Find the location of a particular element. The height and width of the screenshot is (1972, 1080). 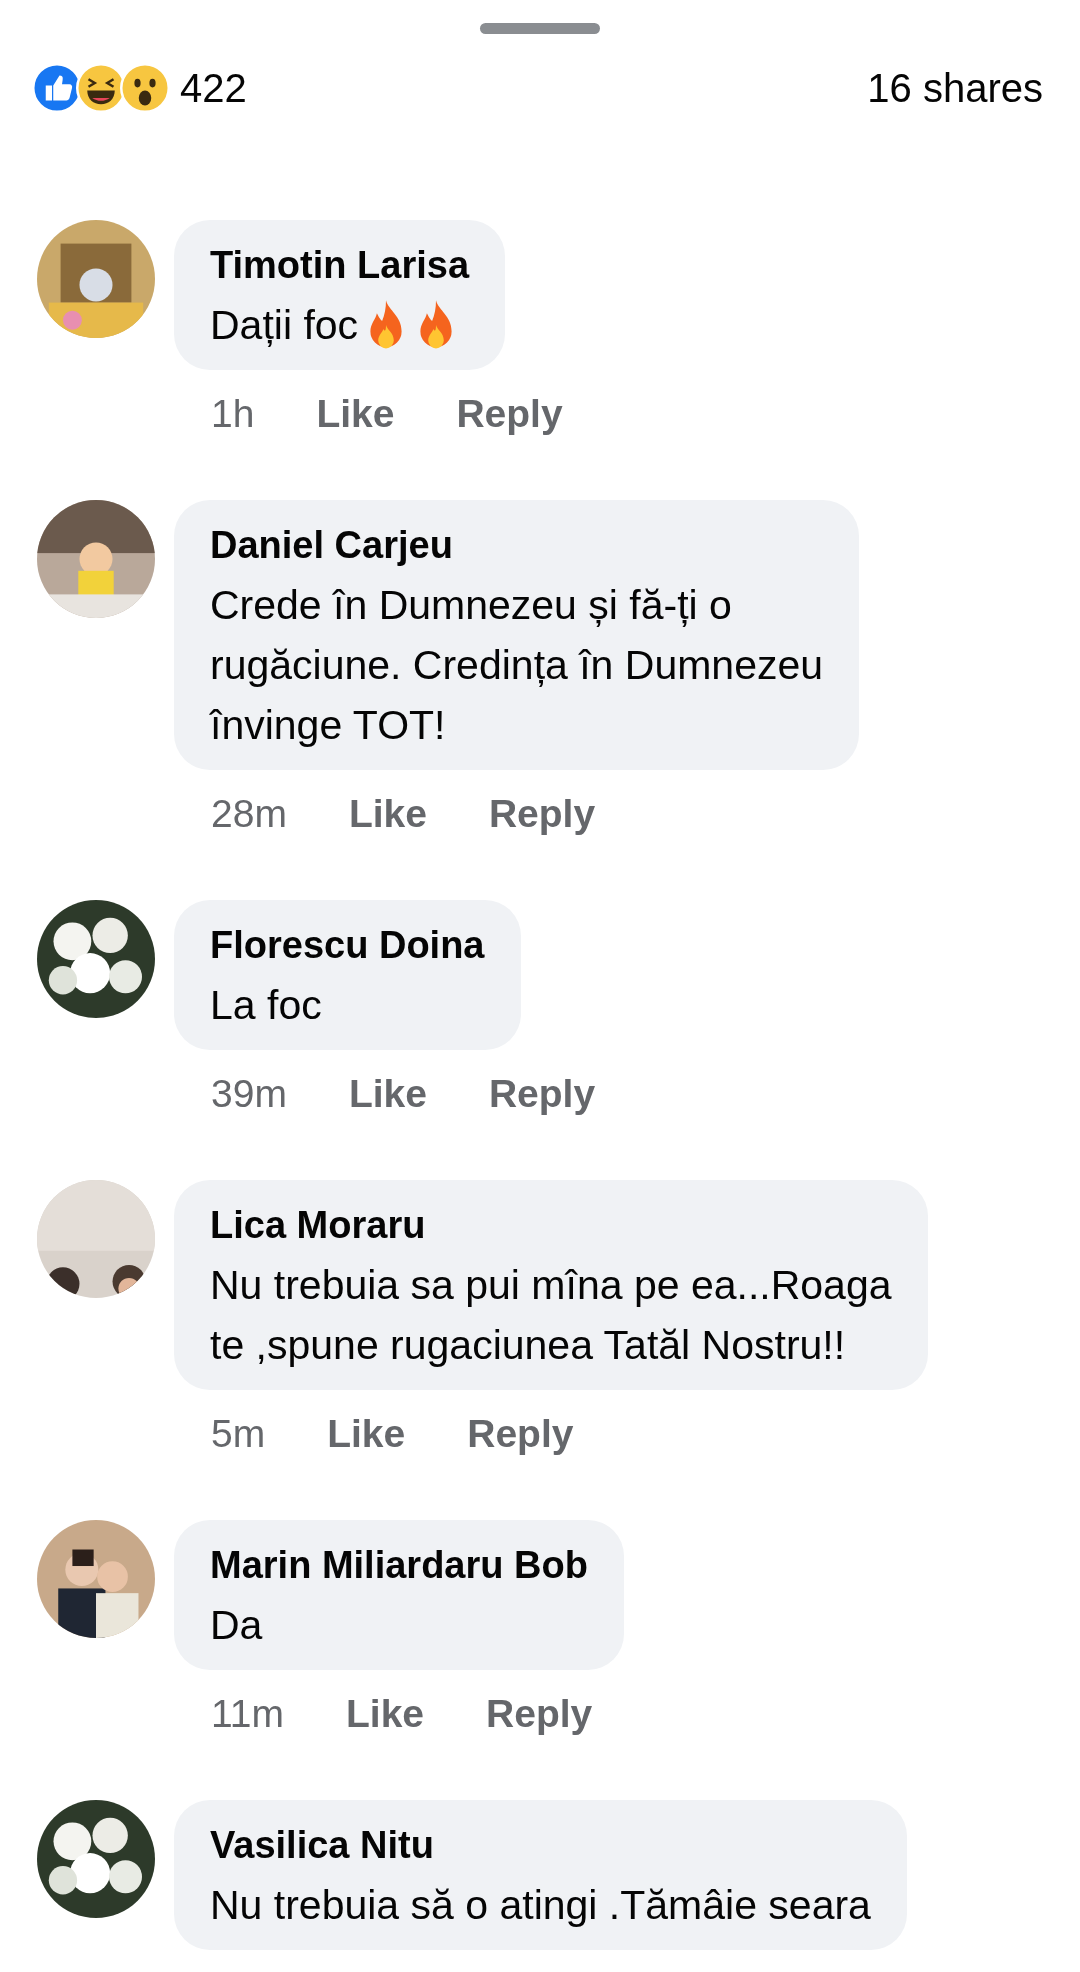

commenter-name: Daniel Carjeu is located at coordinates (517, 545).